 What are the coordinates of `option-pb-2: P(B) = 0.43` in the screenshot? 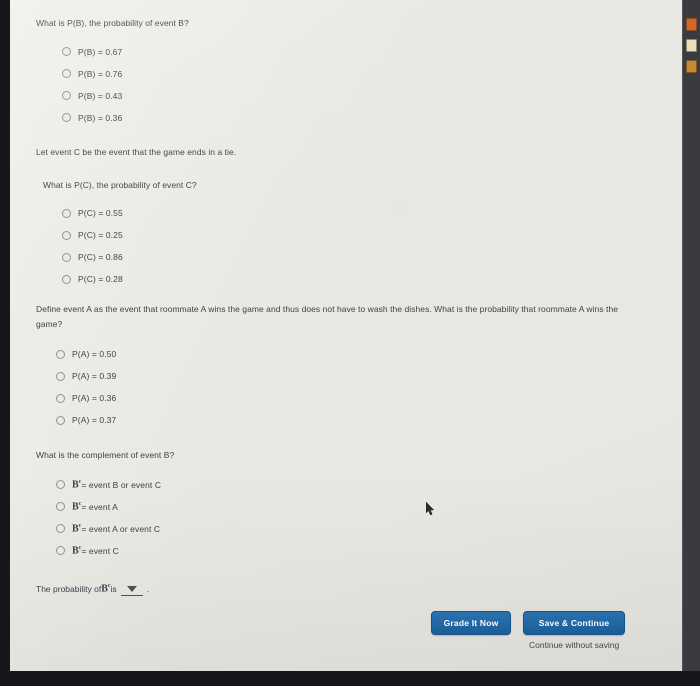 It's located at (372, 96).